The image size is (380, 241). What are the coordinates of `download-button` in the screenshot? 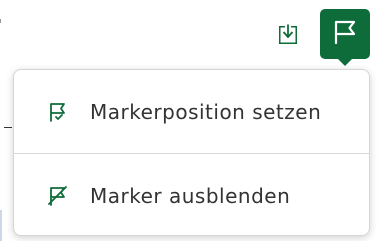 It's located at (288, 37).